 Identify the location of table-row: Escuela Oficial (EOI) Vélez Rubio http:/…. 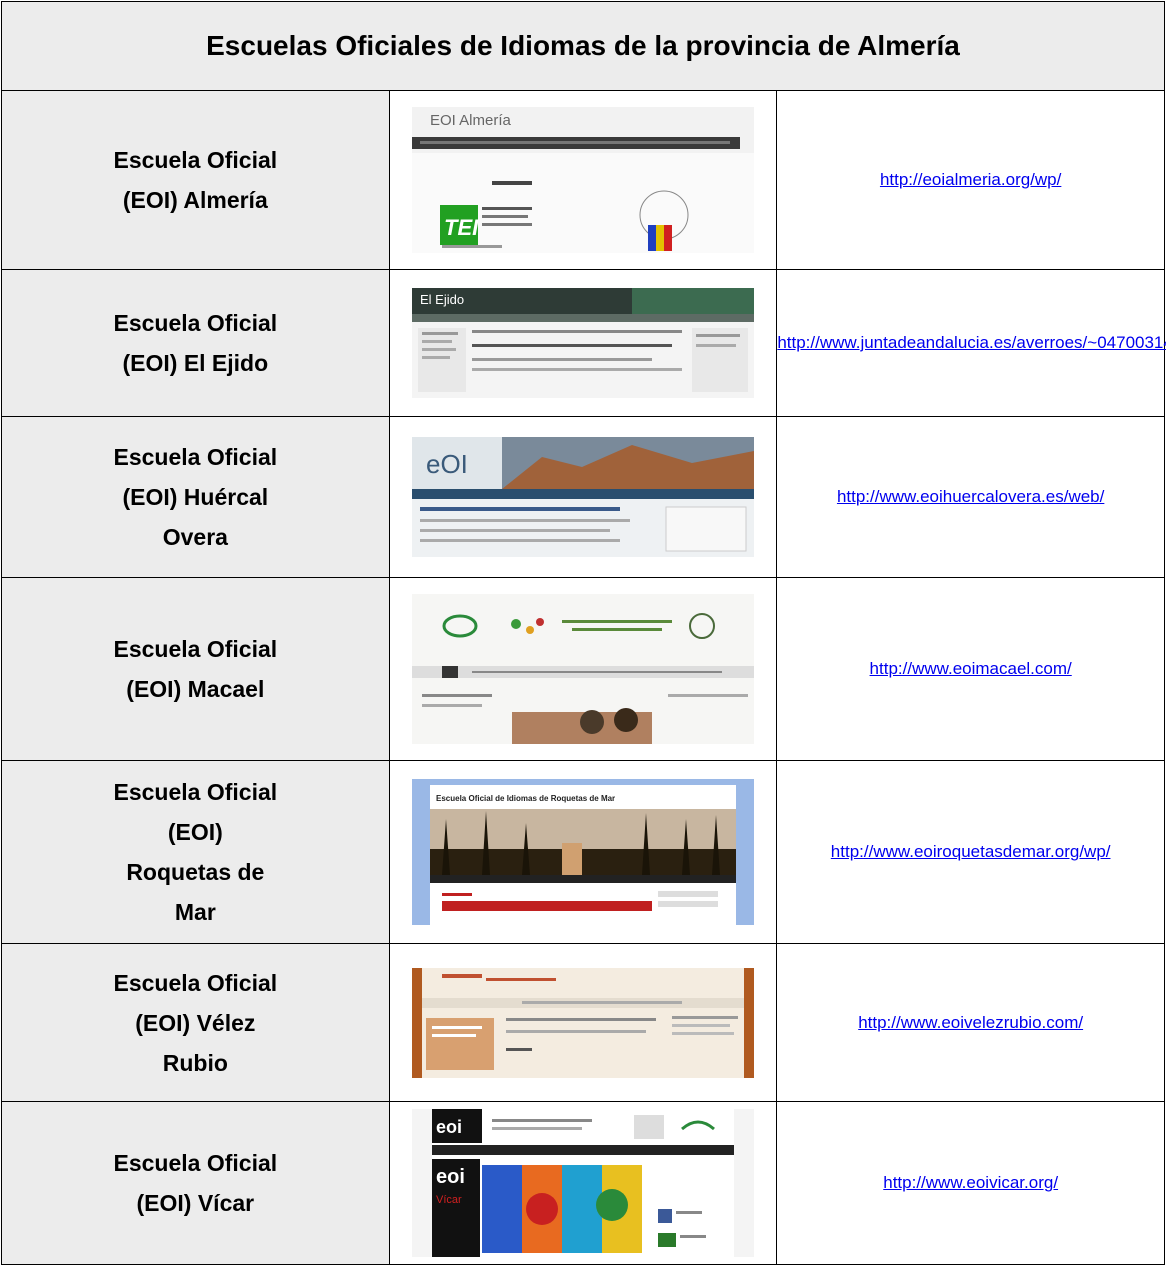
(583, 1022).